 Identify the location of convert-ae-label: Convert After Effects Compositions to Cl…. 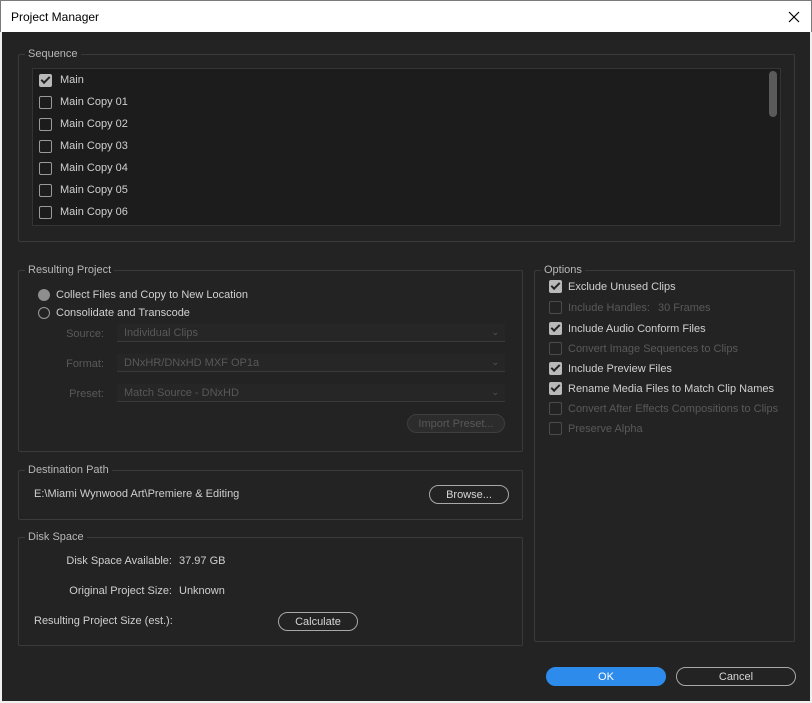
(673, 408).